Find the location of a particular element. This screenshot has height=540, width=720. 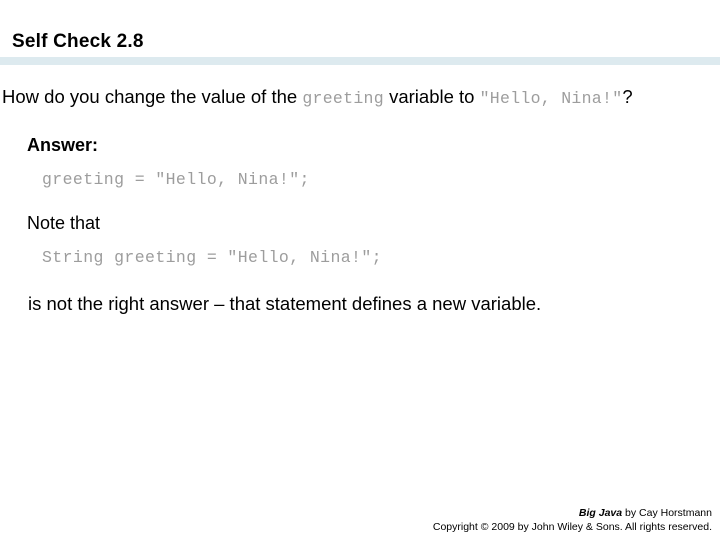

footer-author: by Cay Horstmann is located at coordinates (667, 513).